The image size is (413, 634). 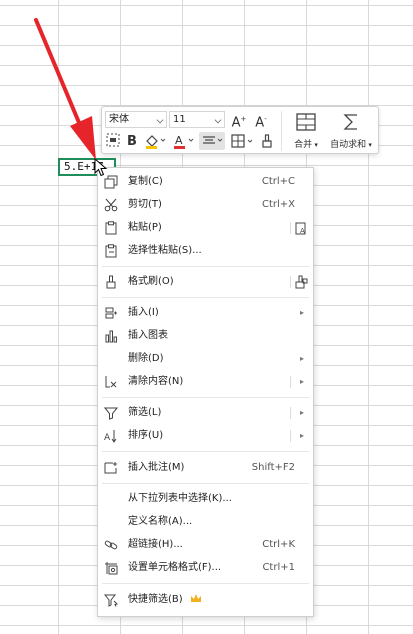 What do you see at coordinates (101, 167) in the screenshot?
I see `mouse-cursor-icon` at bounding box center [101, 167].